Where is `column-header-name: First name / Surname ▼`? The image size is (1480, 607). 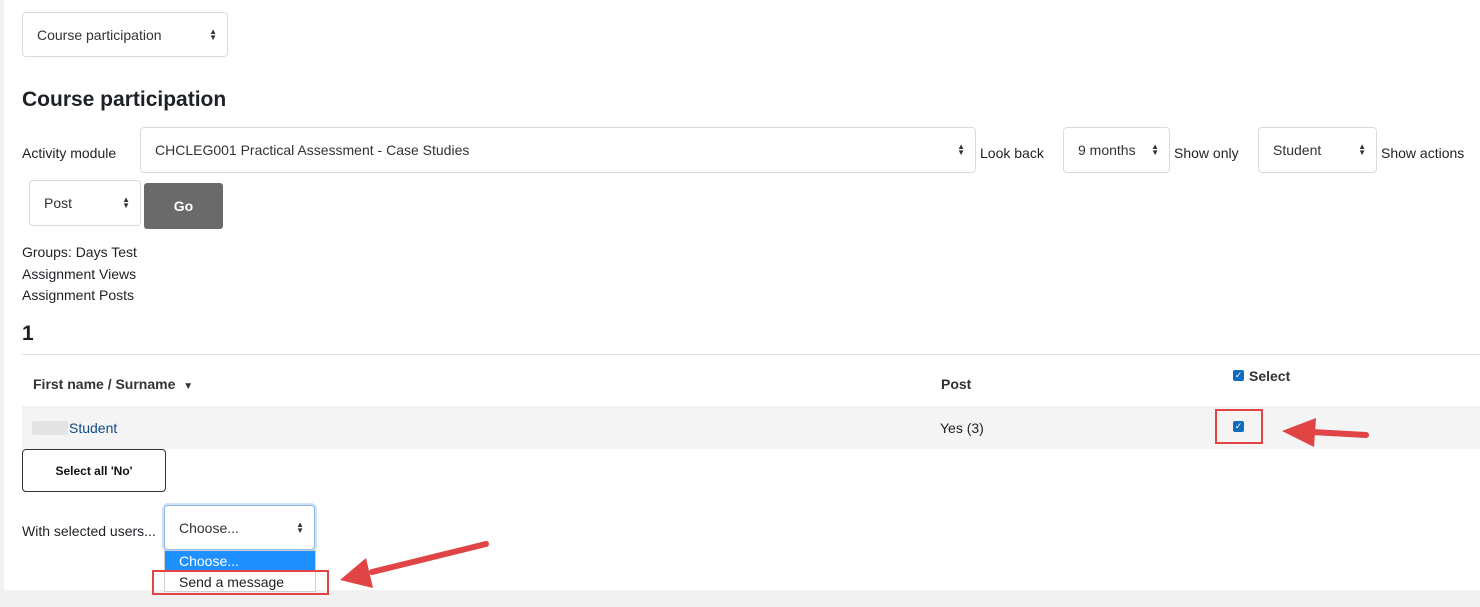 column-header-name: First name / Surname ▼ is located at coordinates (113, 384).